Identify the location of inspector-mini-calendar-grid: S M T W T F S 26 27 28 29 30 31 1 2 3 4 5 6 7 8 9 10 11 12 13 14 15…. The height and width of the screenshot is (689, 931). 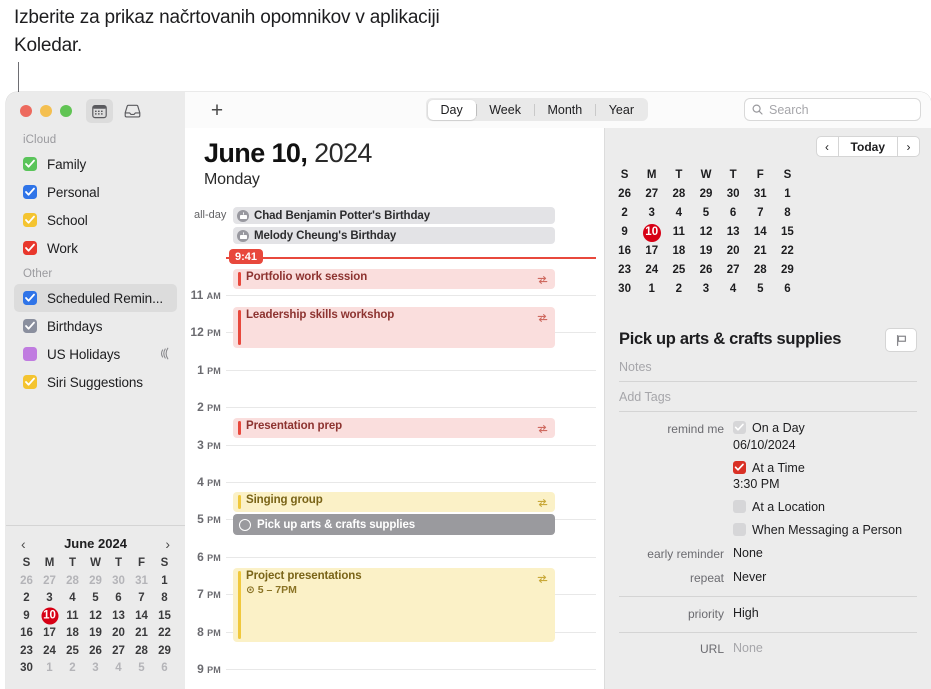
(703, 232).